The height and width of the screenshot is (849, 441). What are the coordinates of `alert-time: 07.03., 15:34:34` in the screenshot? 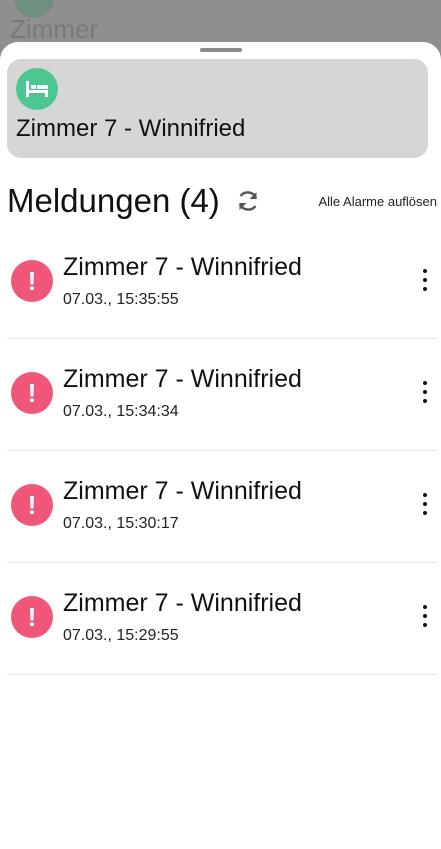 It's located at (121, 411).